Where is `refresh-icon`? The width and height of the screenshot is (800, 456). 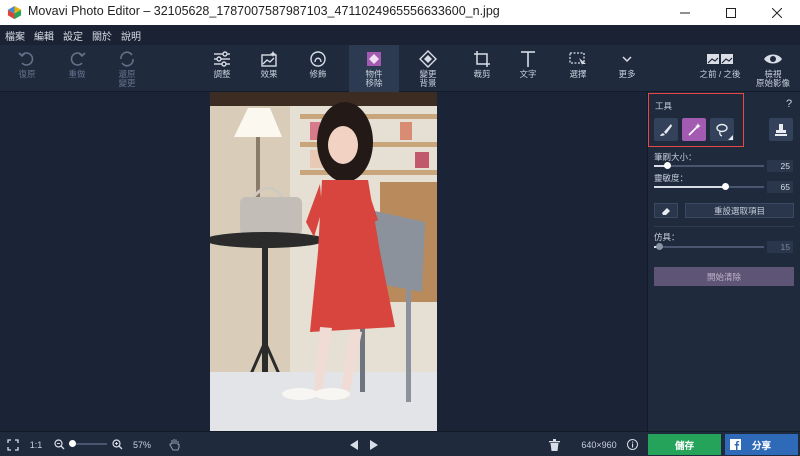
refresh-icon is located at coordinates (127, 59).